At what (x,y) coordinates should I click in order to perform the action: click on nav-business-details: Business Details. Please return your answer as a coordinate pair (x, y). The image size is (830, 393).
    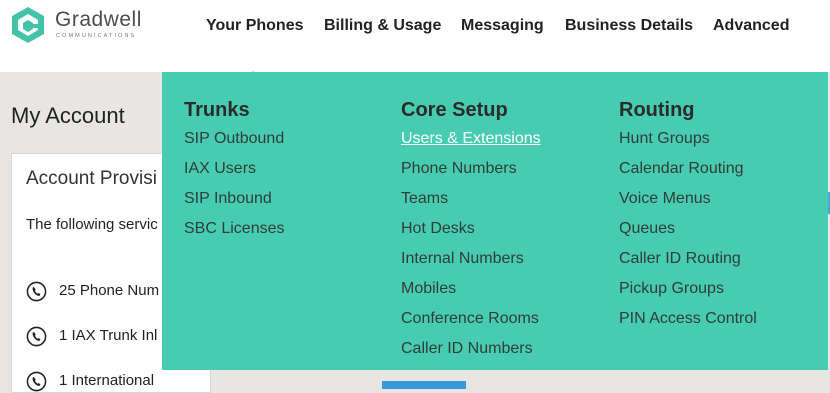
    Looking at the image, I should click on (629, 26).